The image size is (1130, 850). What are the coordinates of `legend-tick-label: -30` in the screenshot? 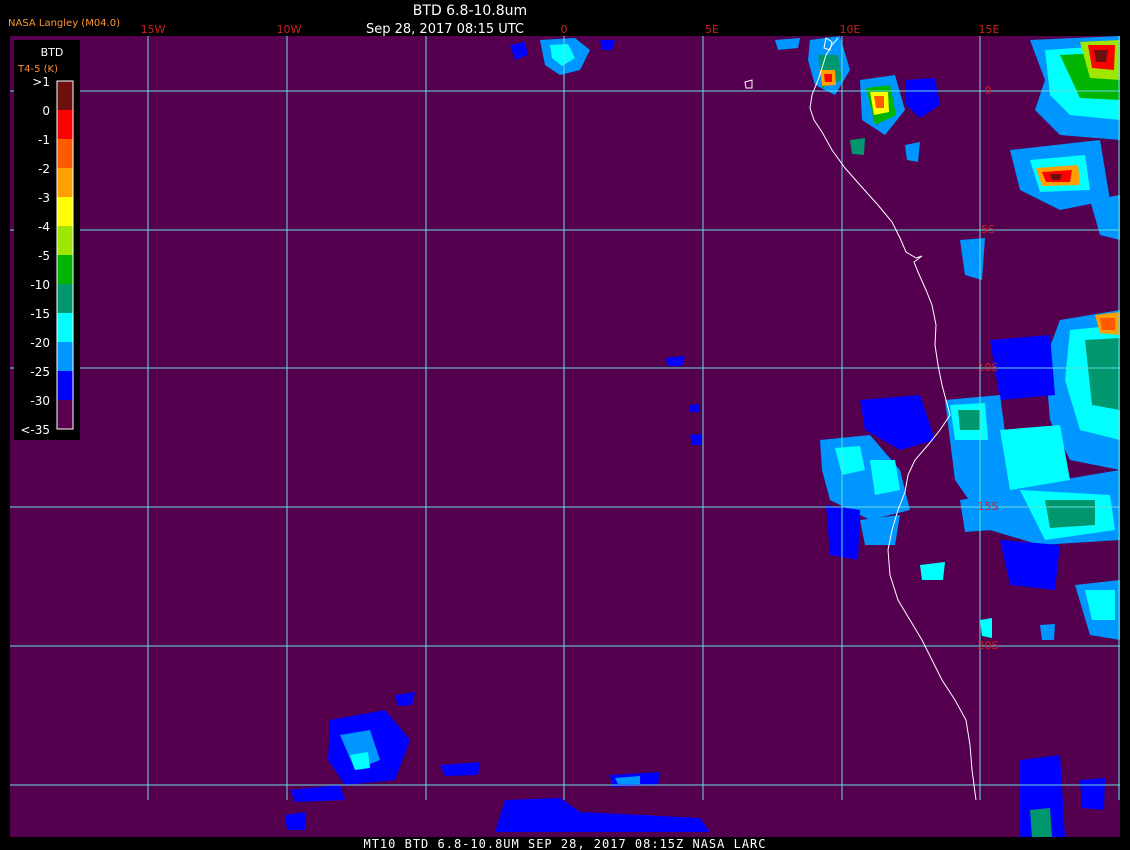 It's located at (40, 401).